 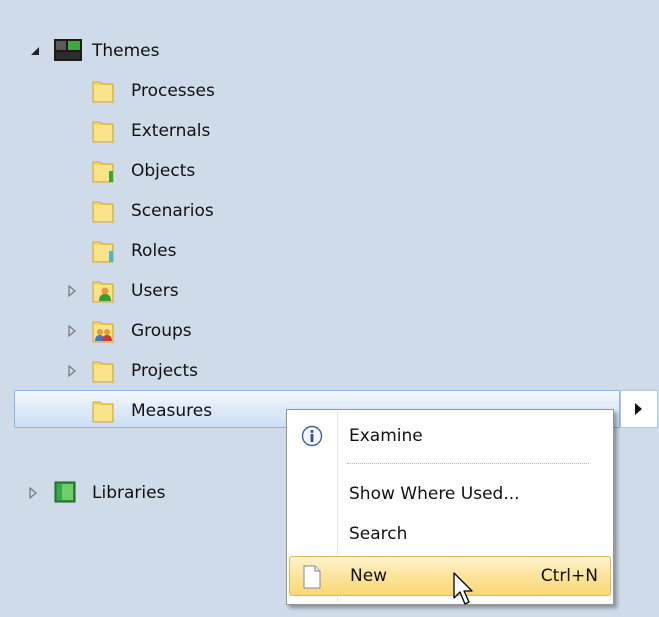 What do you see at coordinates (569, 576) in the screenshot?
I see `menu-item-shortcut: Ctrl+N` at bounding box center [569, 576].